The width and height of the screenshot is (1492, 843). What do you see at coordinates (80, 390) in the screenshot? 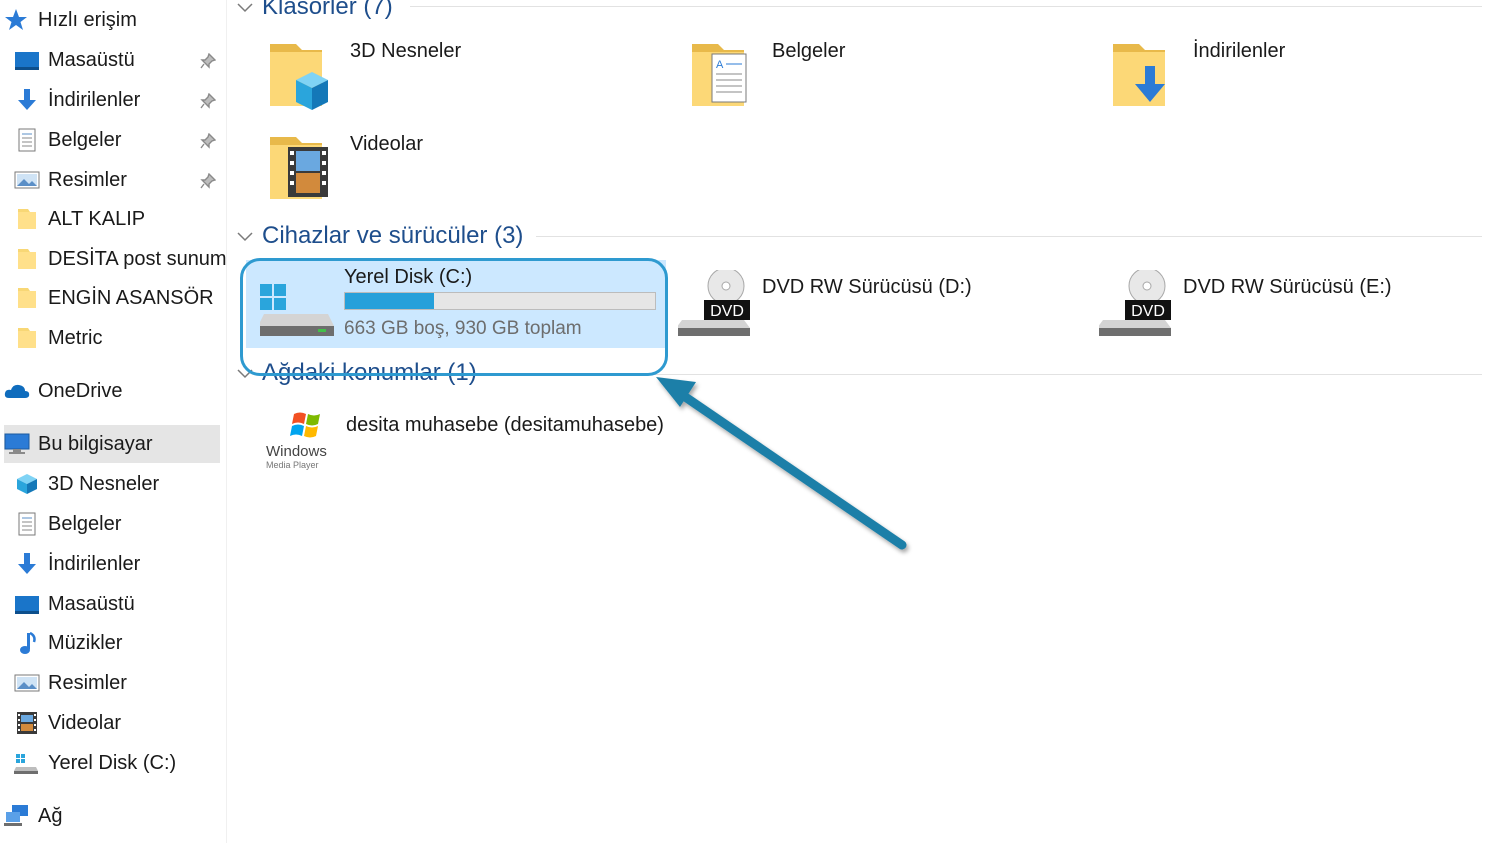
I see `nav-onedrive-label: OneDrive` at bounding box center [80, 390].